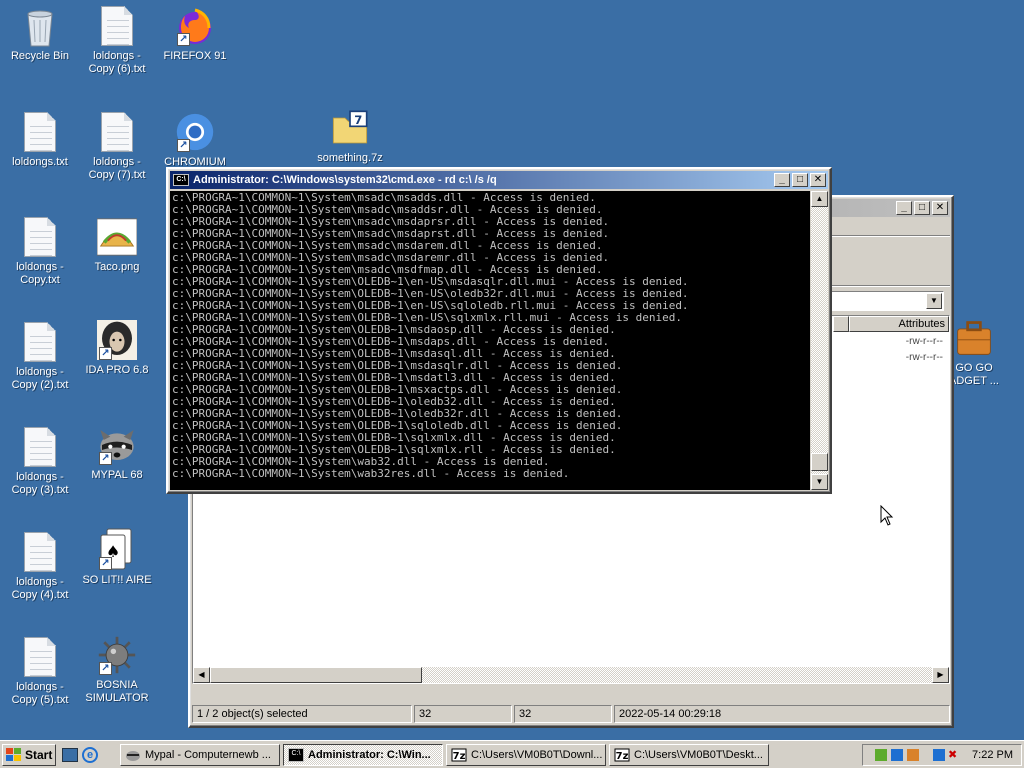 This screenshot has width=1024, height=768. What do you see at coordinates (40, 162) in the screenshot?
I see `desktop-icon-label: loldongs.txt` at bounding box center [40, 162].